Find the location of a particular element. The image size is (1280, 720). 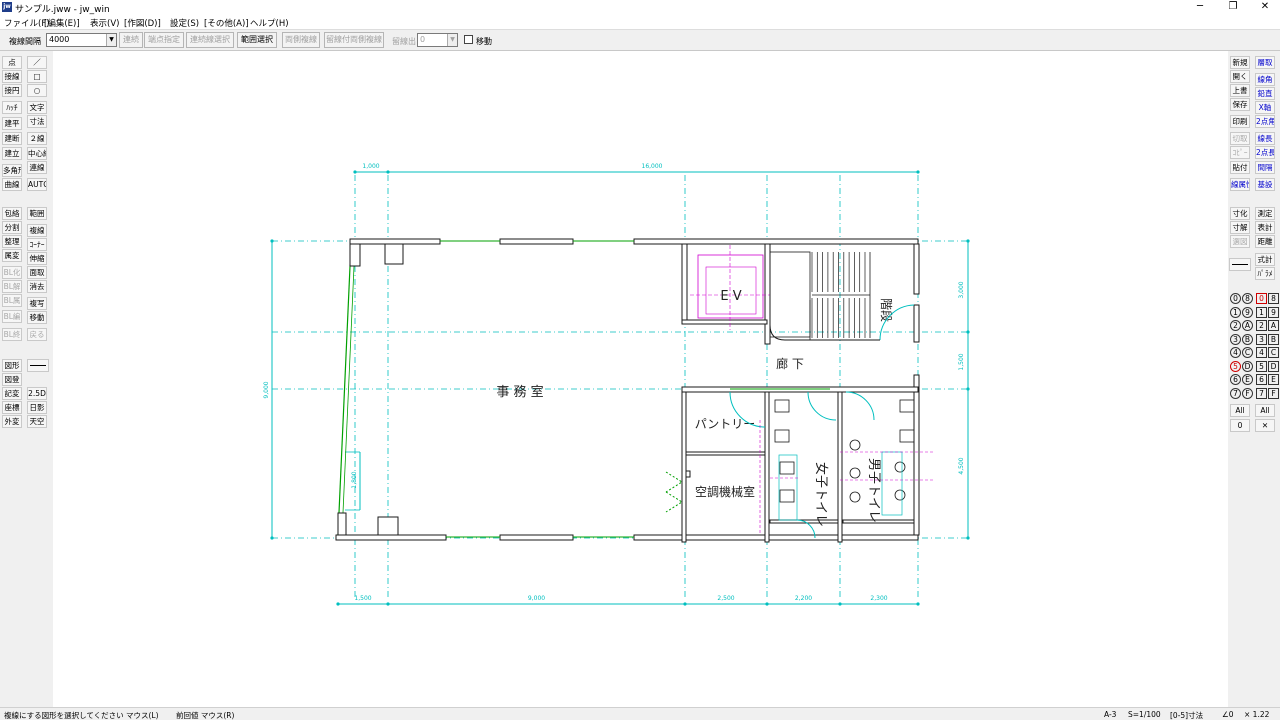

layer-group-8: 8 is located at coordinates (1247, 298).